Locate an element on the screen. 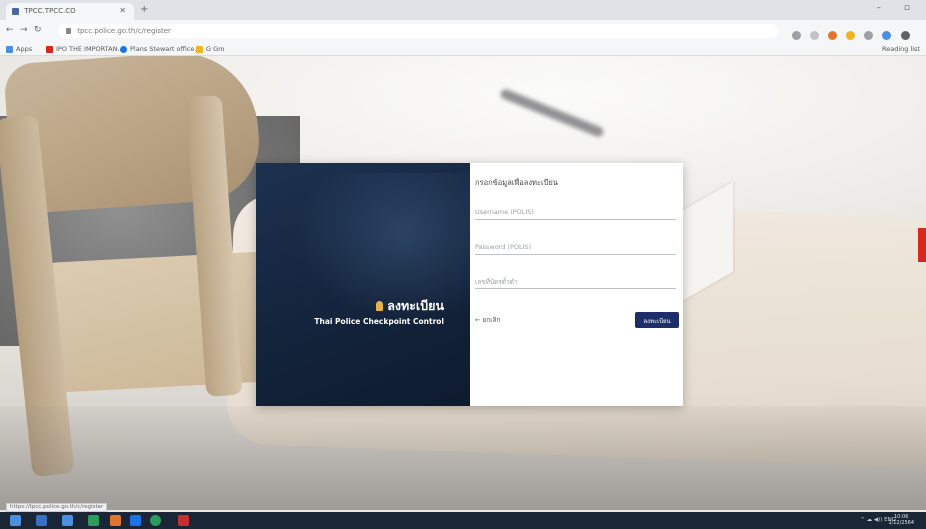  tab-favicon-icon is located at coordinates (15, 11).